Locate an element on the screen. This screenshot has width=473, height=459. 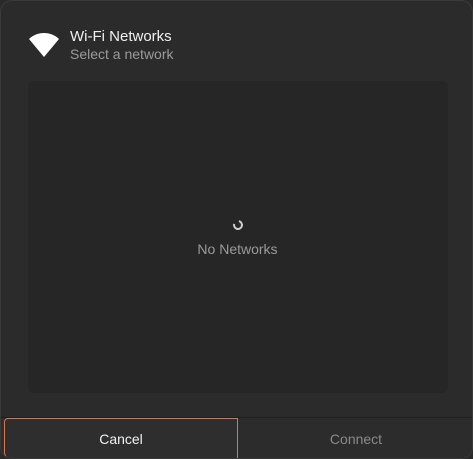
empty-state-label: No Networks is located at coordinates (237, 249).